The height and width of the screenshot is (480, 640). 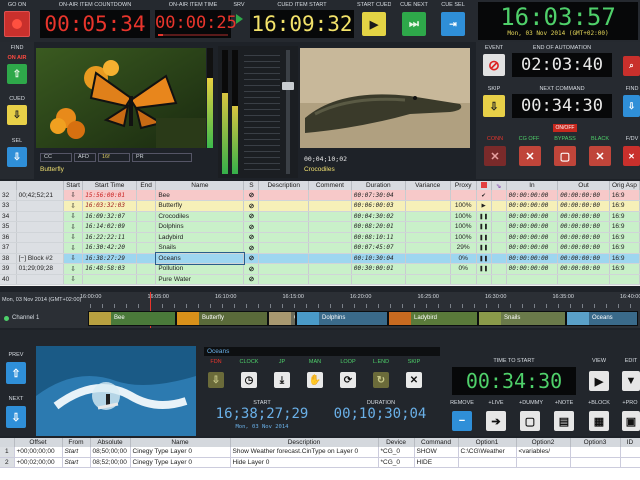 What do you see at coordinates (499, 279) in the screenshot?
I see `row-link` at bounding box center [499, 279].